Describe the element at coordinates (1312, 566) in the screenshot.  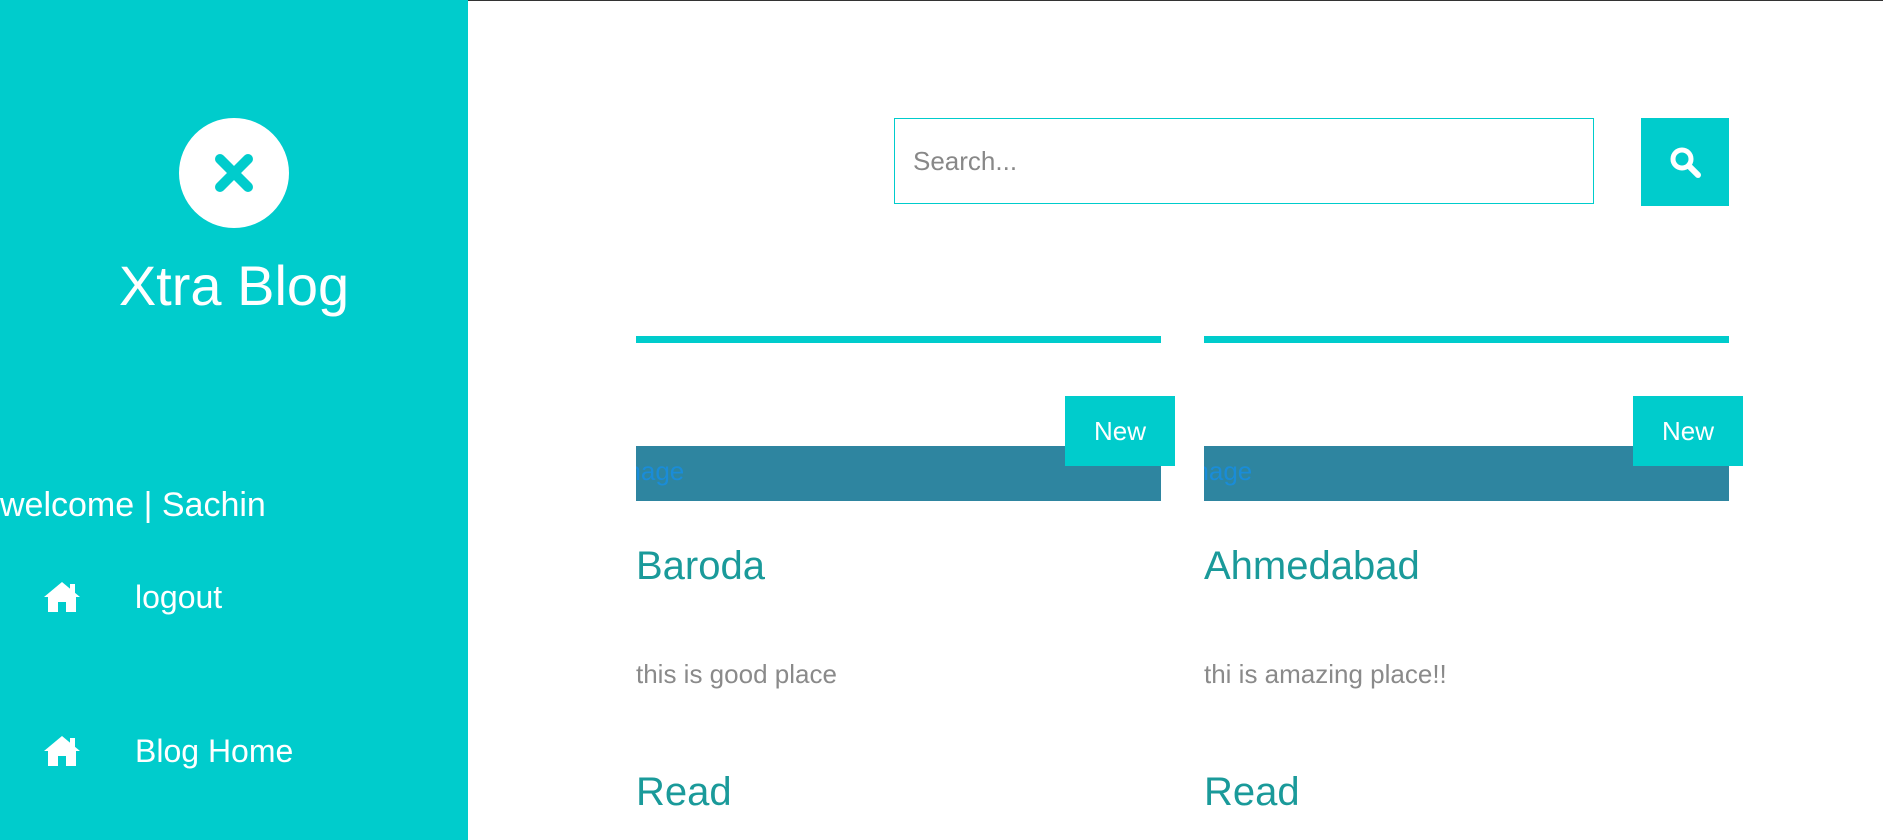
I see `post-title: Ahmedabad` at that location.